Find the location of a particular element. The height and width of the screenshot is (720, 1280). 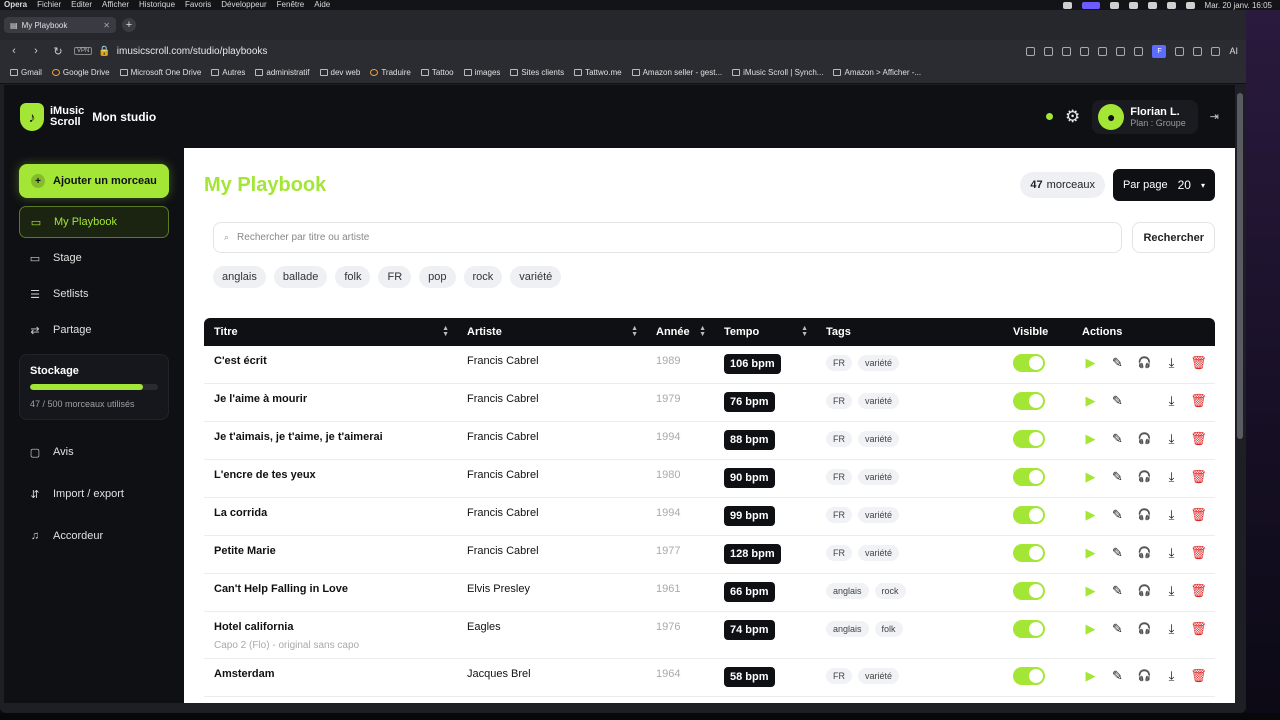

bookmark-gmail: Gmail is located at coordinates (26, 72).